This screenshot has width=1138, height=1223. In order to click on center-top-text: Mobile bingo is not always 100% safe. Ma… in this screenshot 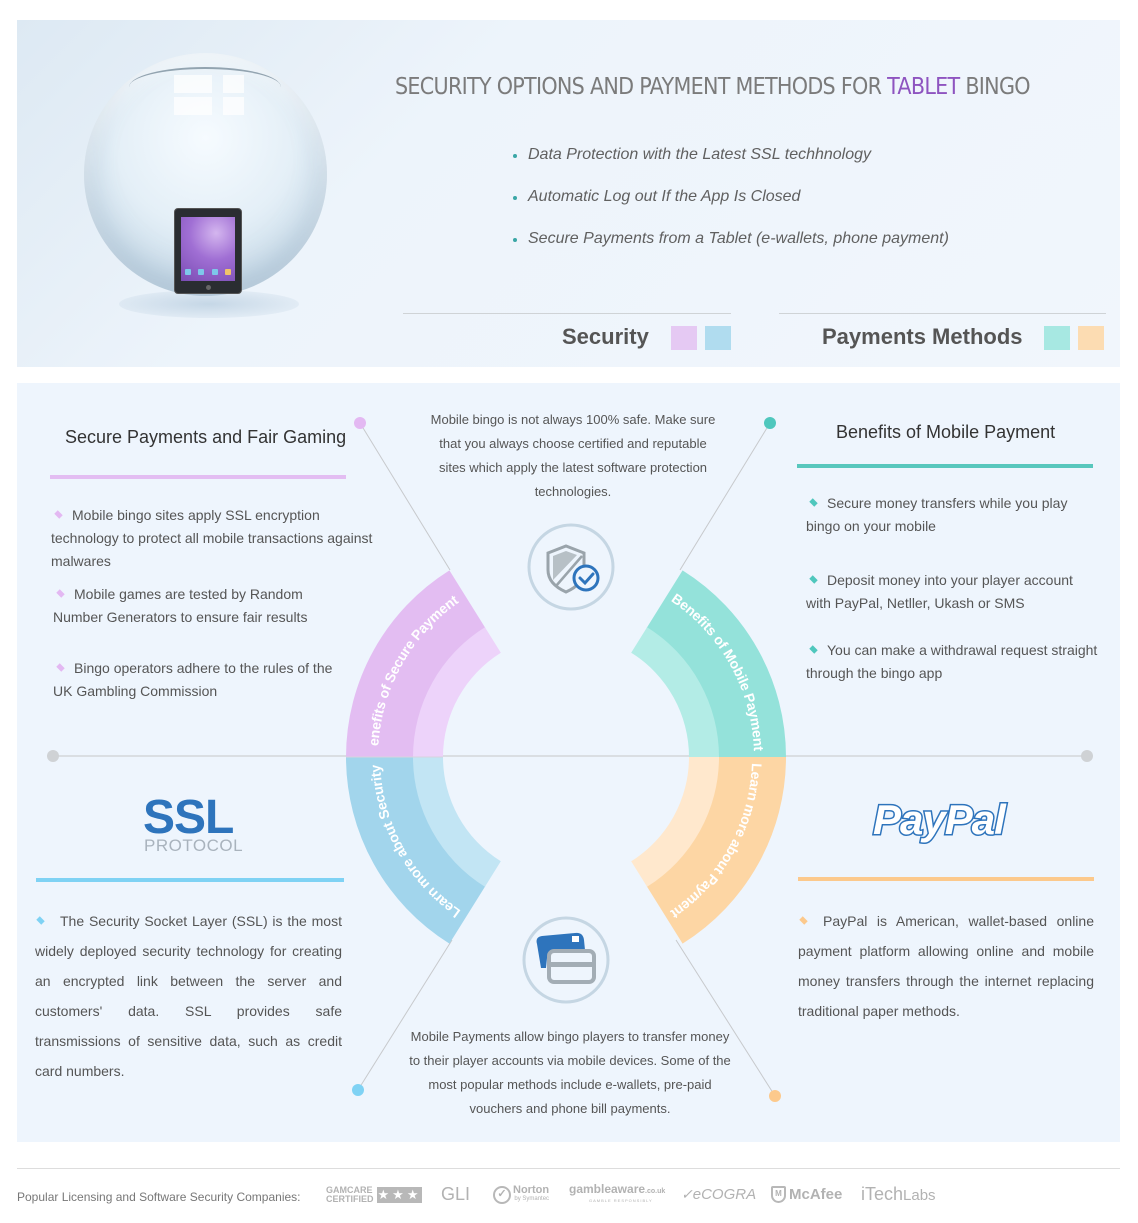, I will do `click(573, 455)`.